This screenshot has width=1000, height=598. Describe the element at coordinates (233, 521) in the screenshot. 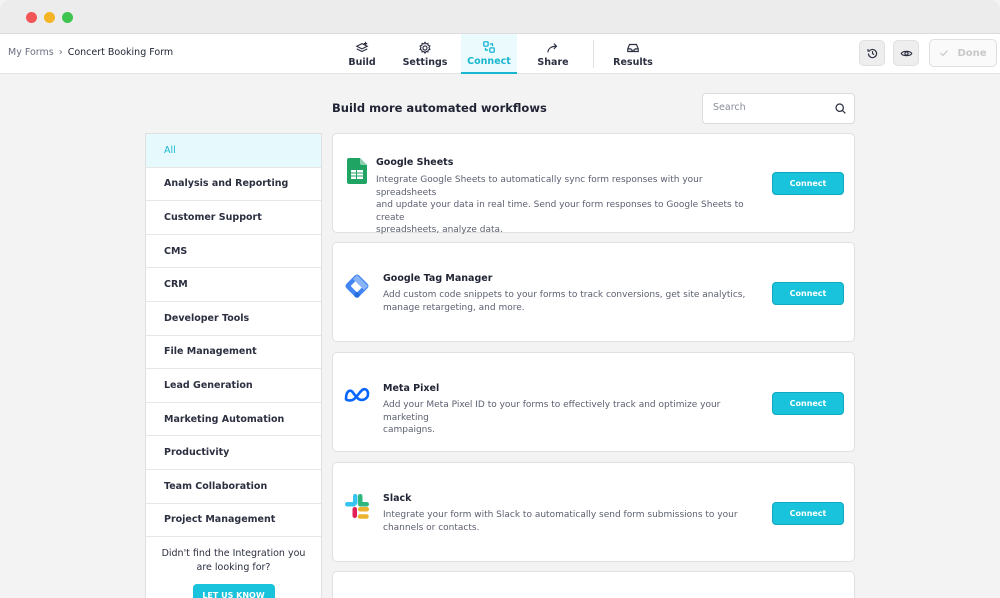

I see `category-project-management: Project Management` at that location.